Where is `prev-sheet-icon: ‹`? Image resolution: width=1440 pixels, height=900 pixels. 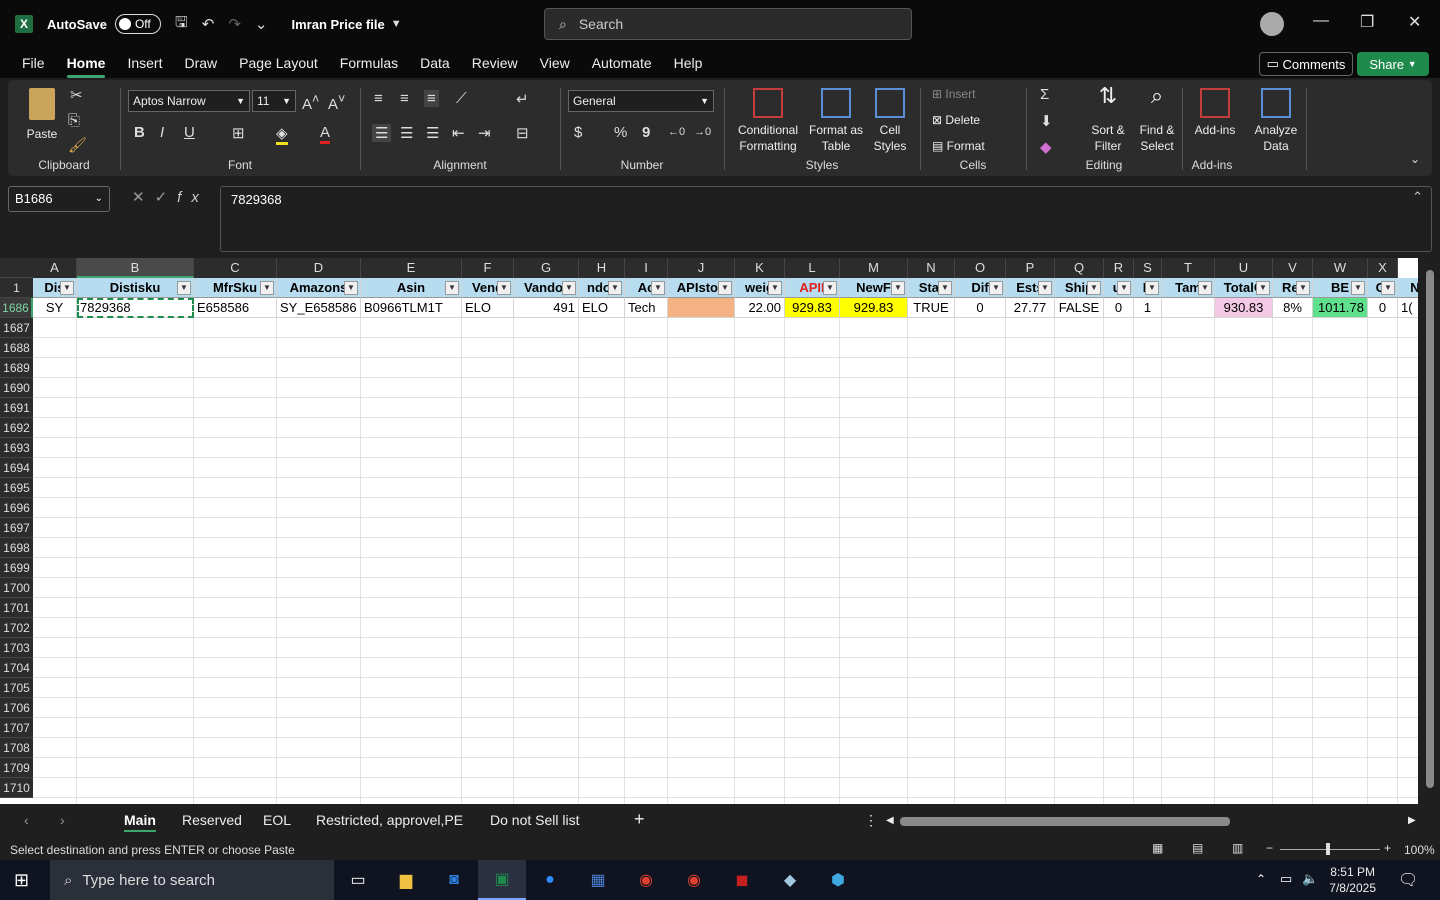
prev-sheet-icon: ‹ is located at coordinates (26, 820).